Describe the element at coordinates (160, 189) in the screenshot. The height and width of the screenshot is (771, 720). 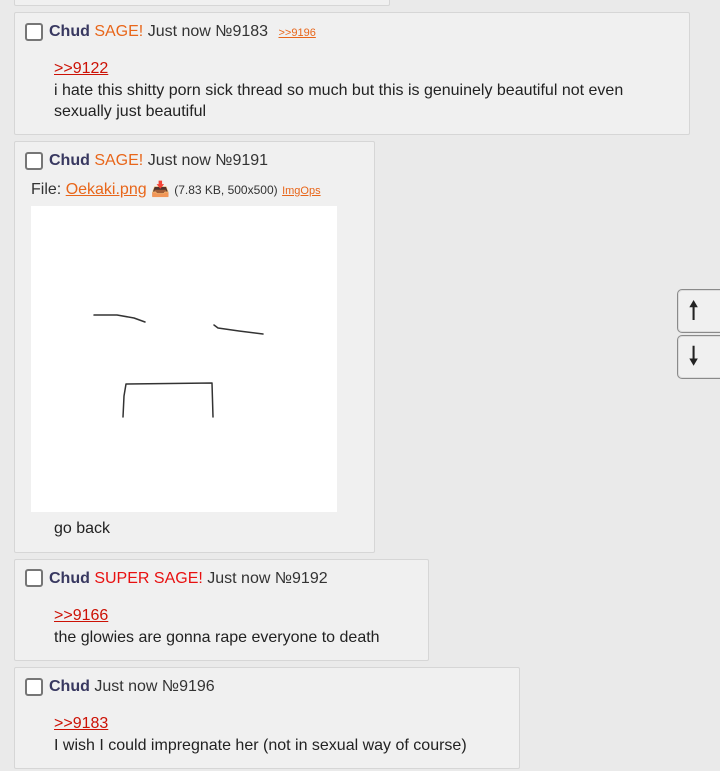
I see `download-tray-icon: 📥` at that location.